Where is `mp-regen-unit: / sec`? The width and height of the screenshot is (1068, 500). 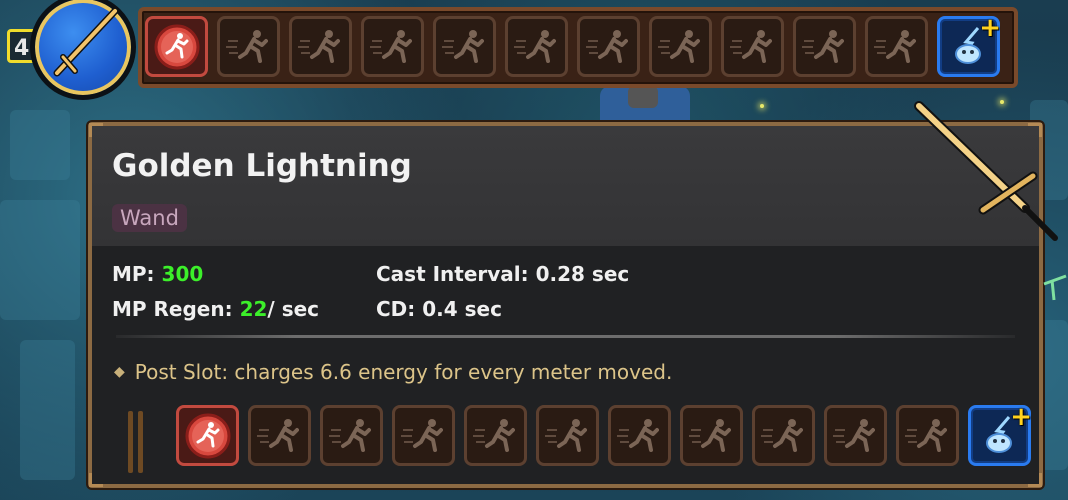 mp-regen-unit: / sec is located at coordinates (293, 309).